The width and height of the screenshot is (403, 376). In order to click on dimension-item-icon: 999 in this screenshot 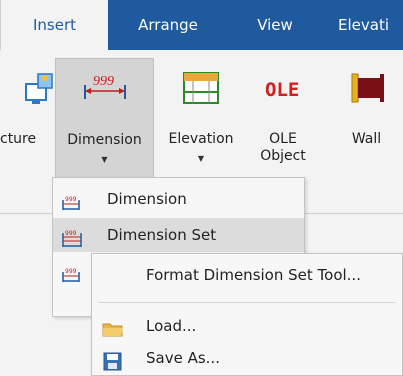, I will do `click(71, 200)`.